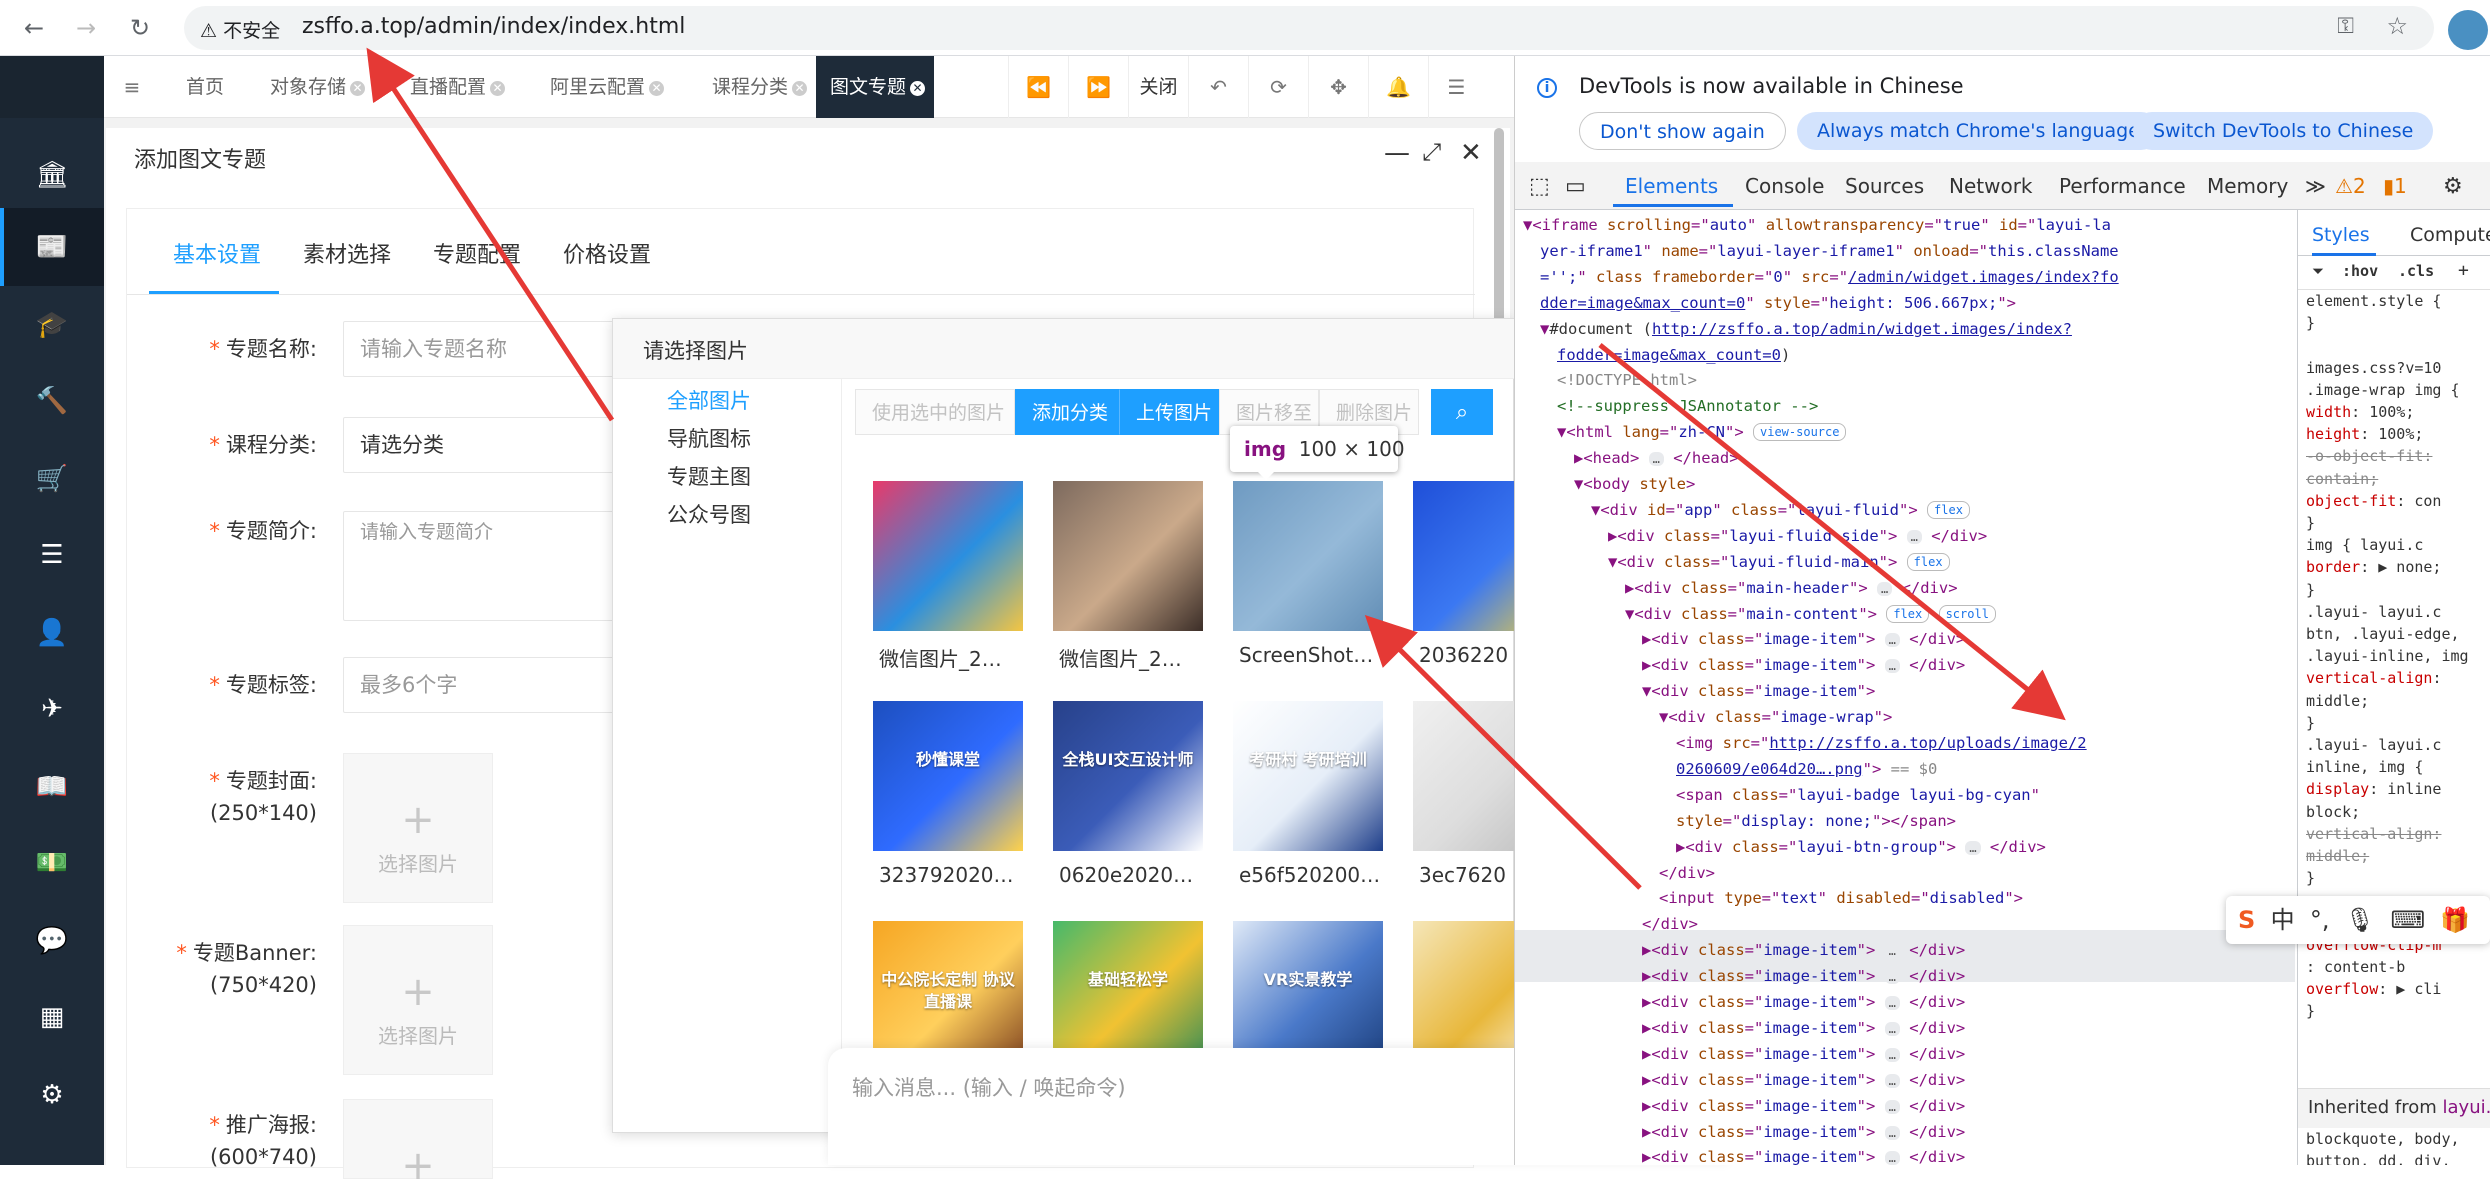 The height and width of the screenshot is (1189, 2490). Describe the element at coordinates (1816, 821) in the screenshot. I see `dom-node-line: style="display: none;"></span>` at that location.